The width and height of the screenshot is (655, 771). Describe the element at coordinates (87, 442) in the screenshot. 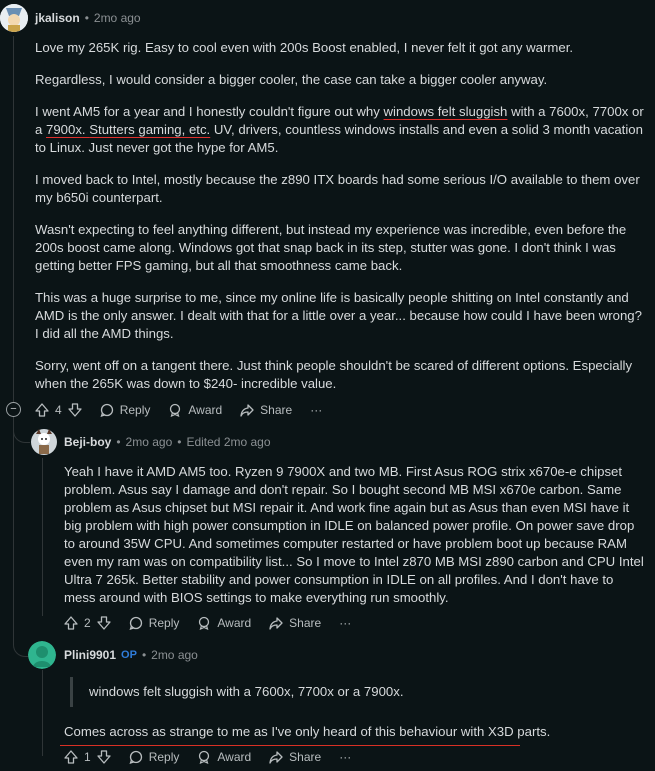

I see `username: Beji-boy` at that location.